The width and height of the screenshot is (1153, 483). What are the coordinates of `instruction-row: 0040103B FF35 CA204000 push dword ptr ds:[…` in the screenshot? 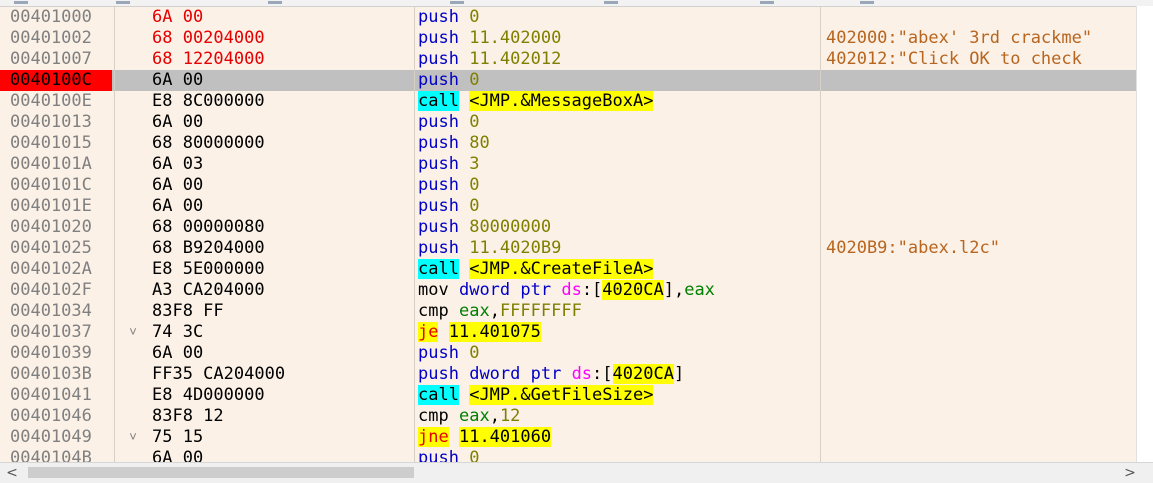 It's located at (568, 374).